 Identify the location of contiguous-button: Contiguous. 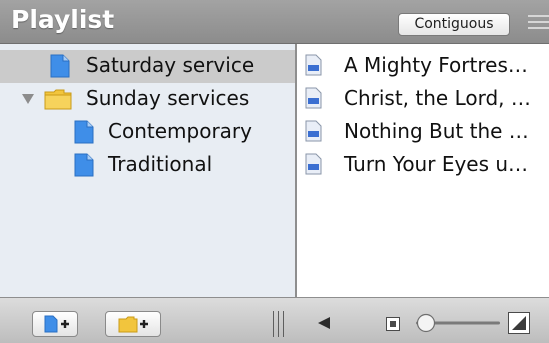
(454, 24).